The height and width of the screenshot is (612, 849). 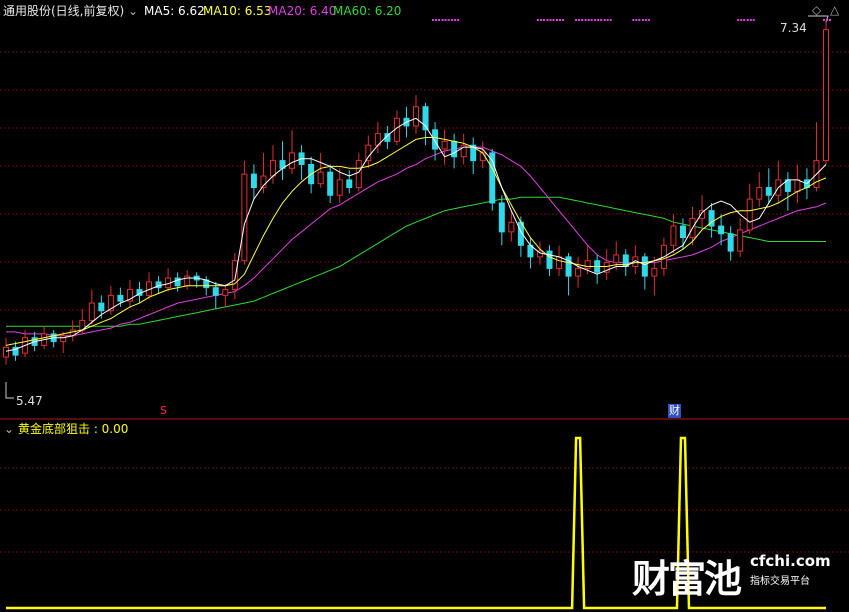 What do you see at coordinates (73, 429) in the screenshot?
I see `indicator-label: 黄金底部狙击 : 0.00` at bounding box center [73, 429].